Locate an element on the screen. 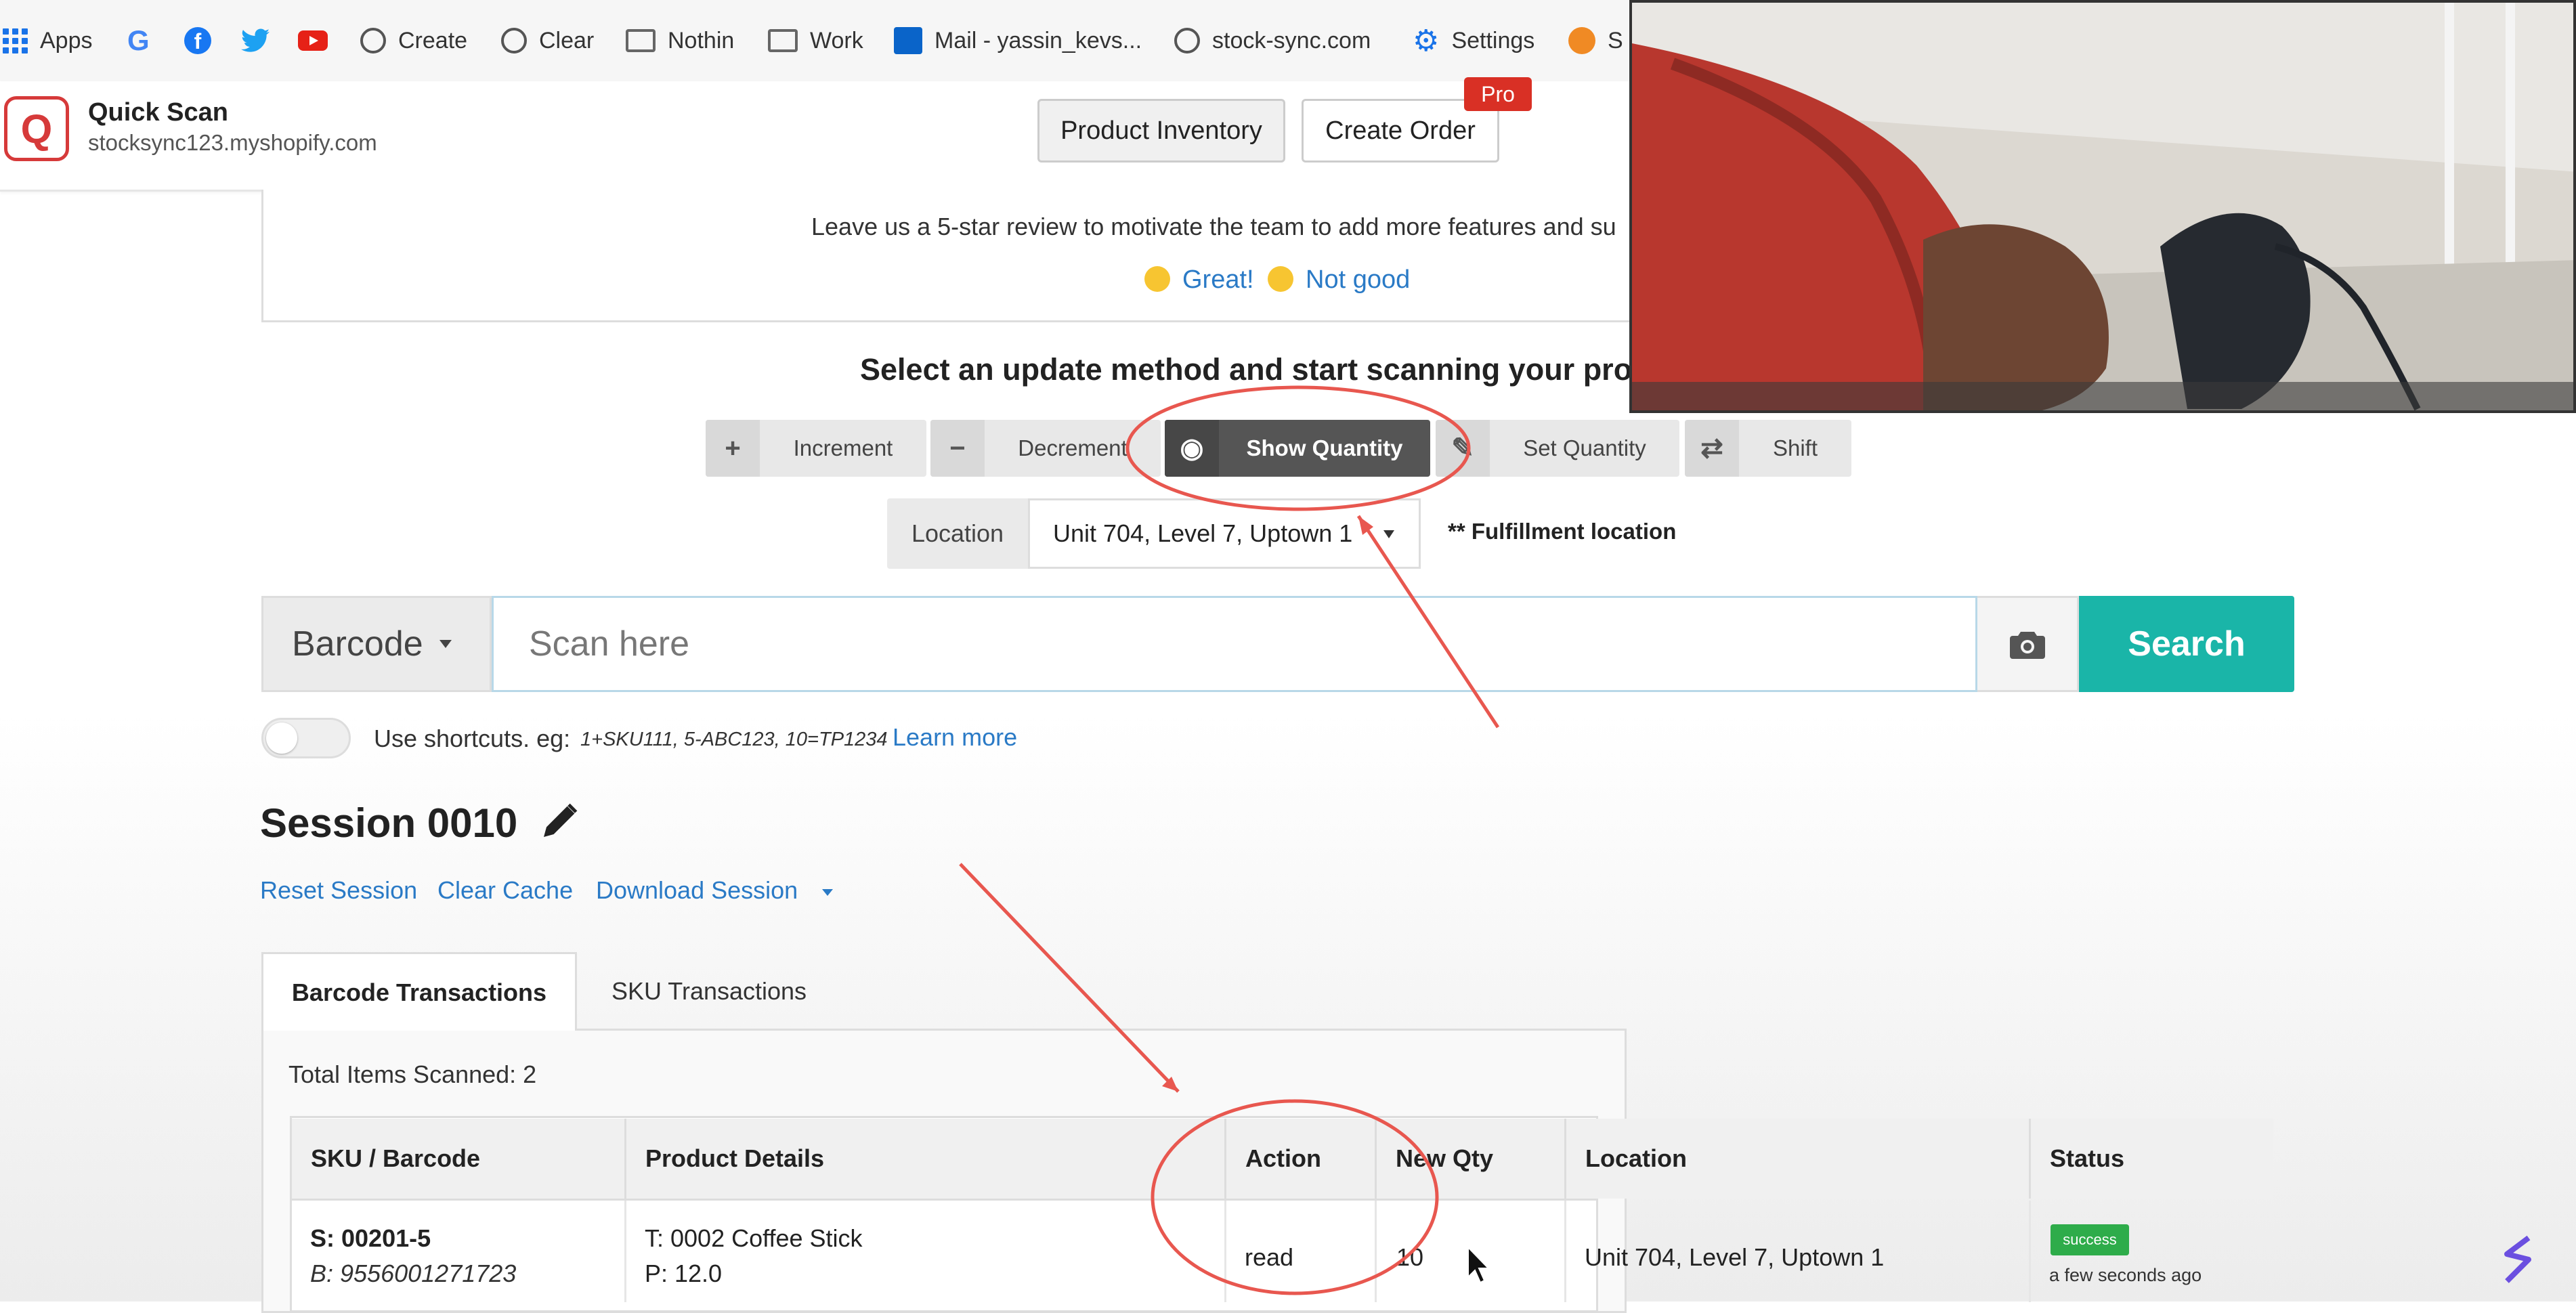 The image size is (2576, 1313). bookmark-s: S is located at coordinates (1595, 40).